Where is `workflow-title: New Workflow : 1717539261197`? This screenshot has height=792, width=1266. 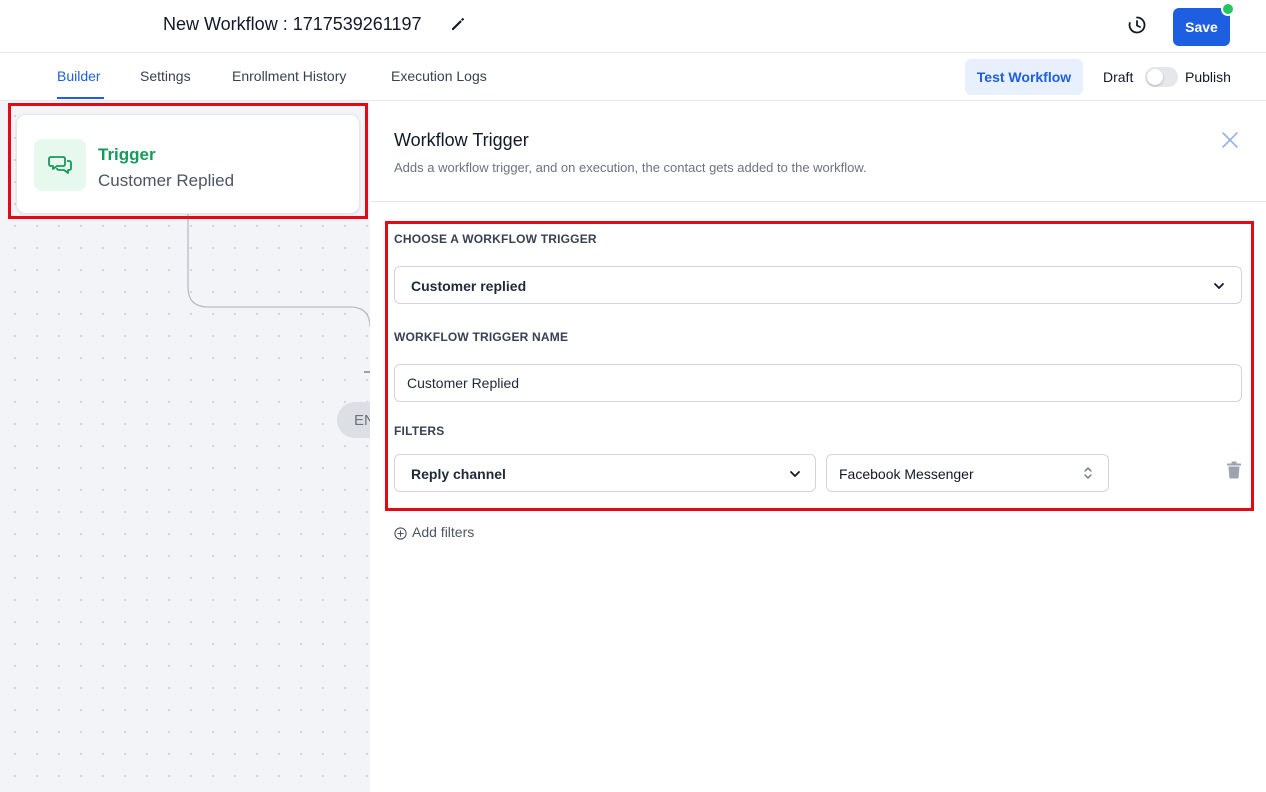
workflow-title: New Workflow : 1717539261197 is located at coordinates (292, 24).